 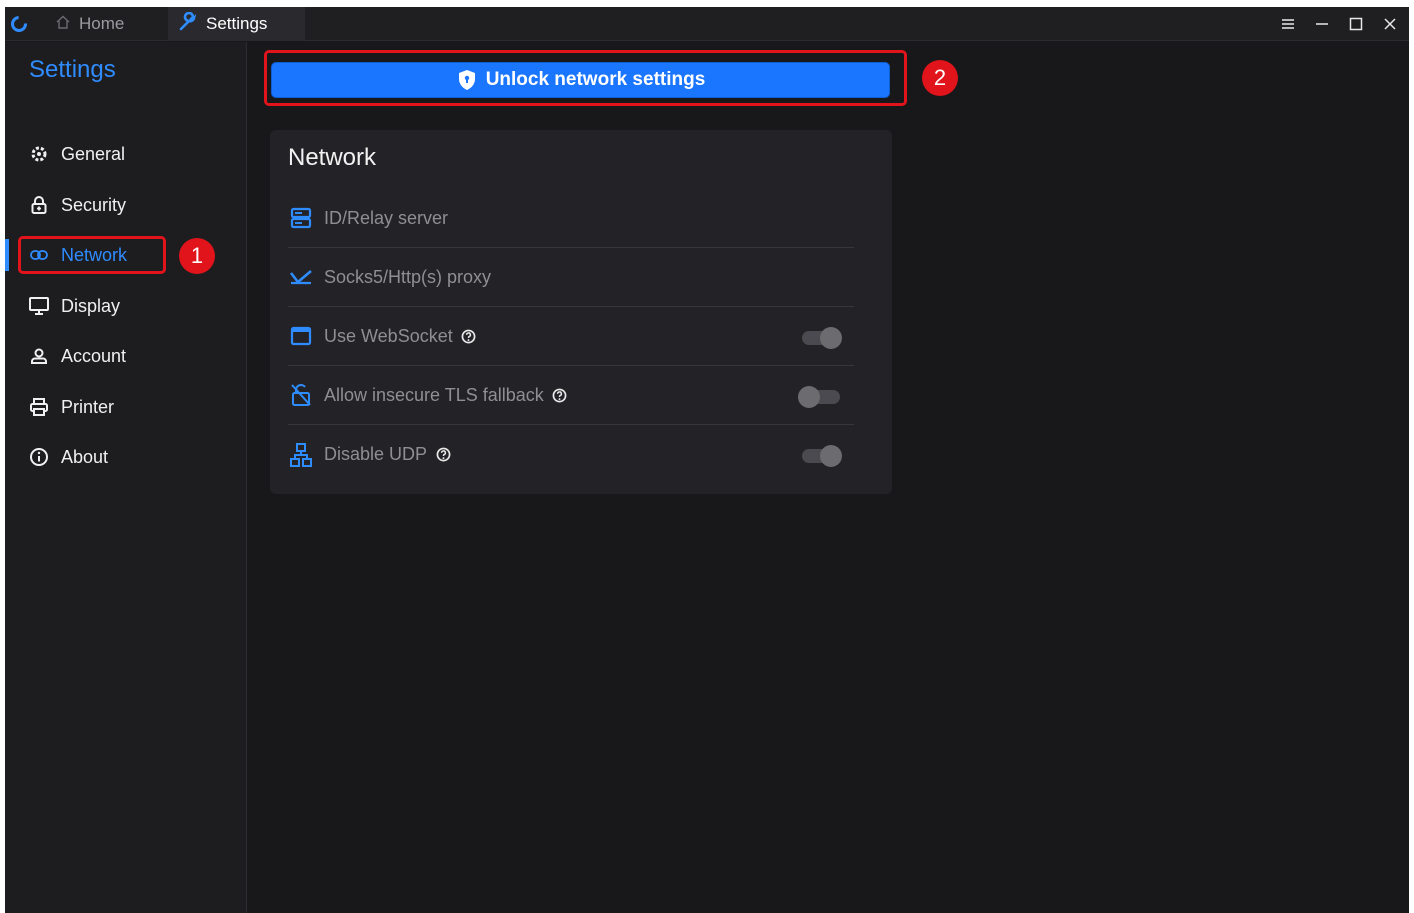 I want to click on sidebar-item-about: About, so click(x=126, y=457).